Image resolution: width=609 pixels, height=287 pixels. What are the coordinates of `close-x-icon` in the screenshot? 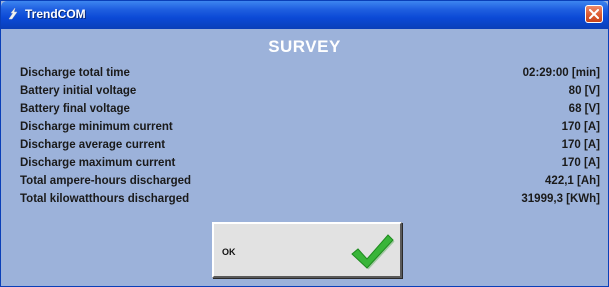 It's located at (594, 14).